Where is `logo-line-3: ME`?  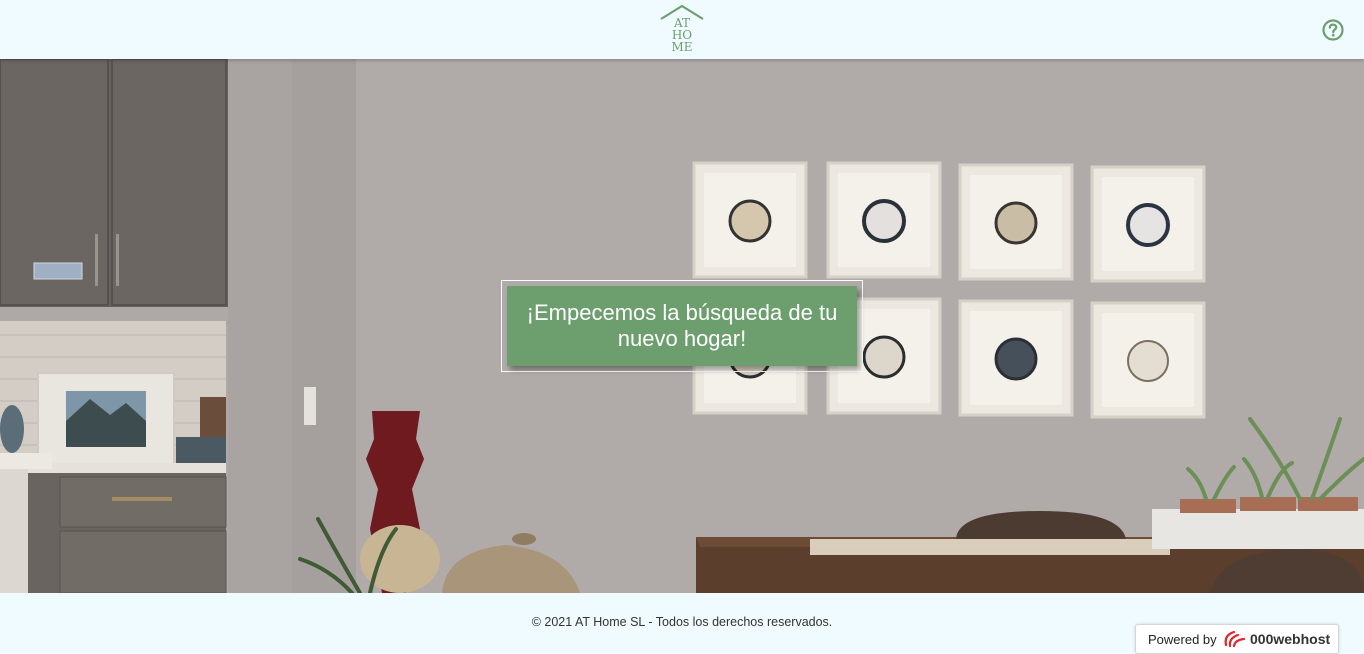 logo-line-3: ME is located at coordinates (682, 47).